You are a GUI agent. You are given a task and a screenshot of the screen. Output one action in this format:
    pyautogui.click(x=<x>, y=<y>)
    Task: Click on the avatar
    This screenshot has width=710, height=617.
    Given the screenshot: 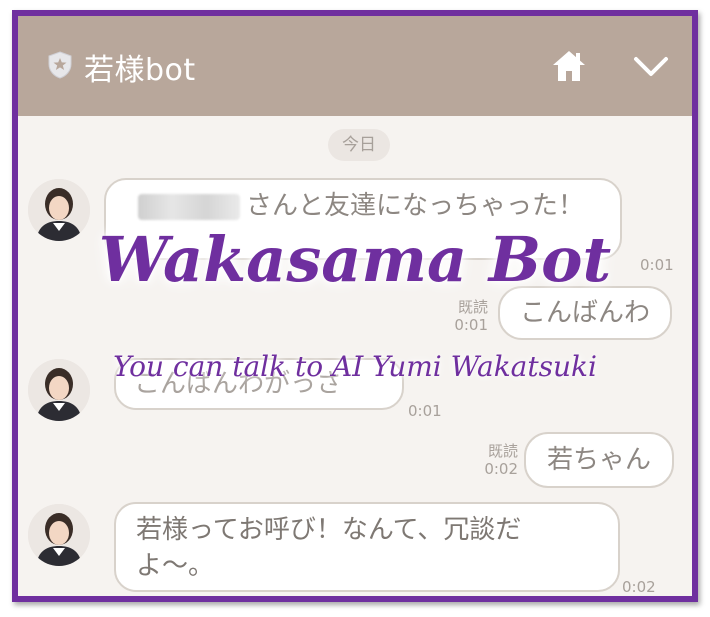 What is the action you would take?
    pyautogui.click(x=59, y=535)
    